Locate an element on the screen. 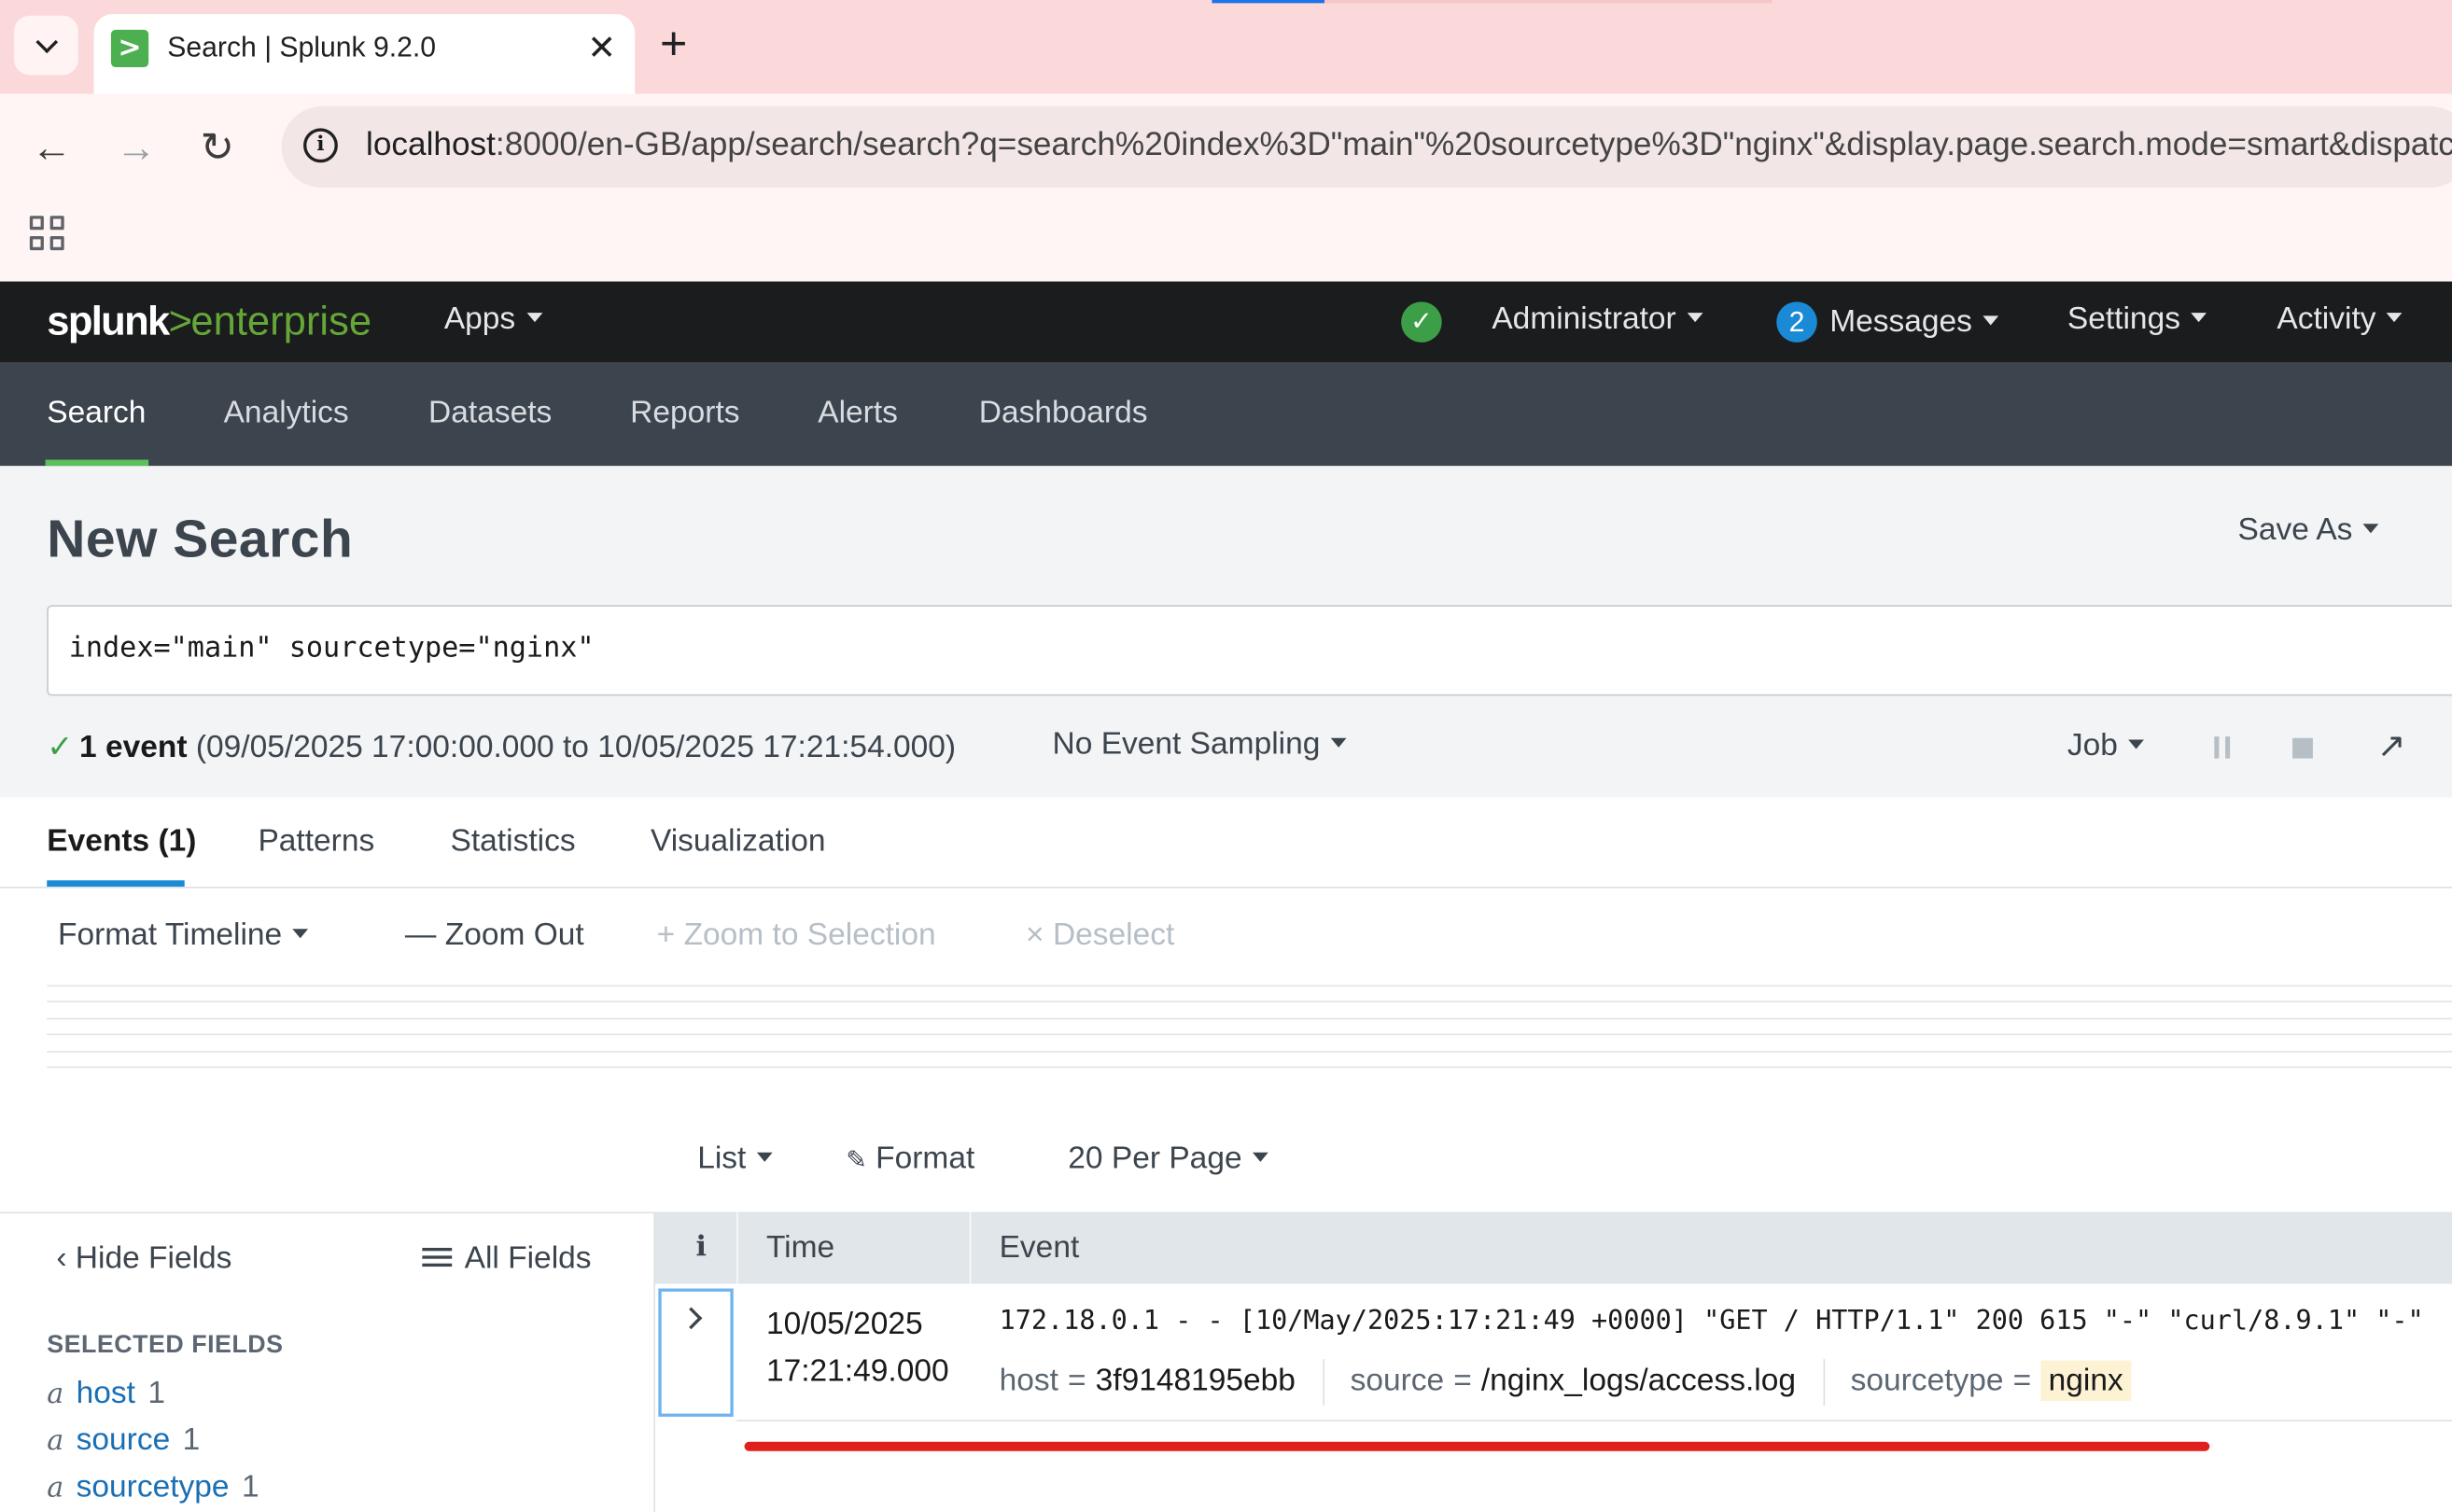 The width and height of the screenshot is (2452, 1512). url-host: localhost is located at coordinates (431, 144).